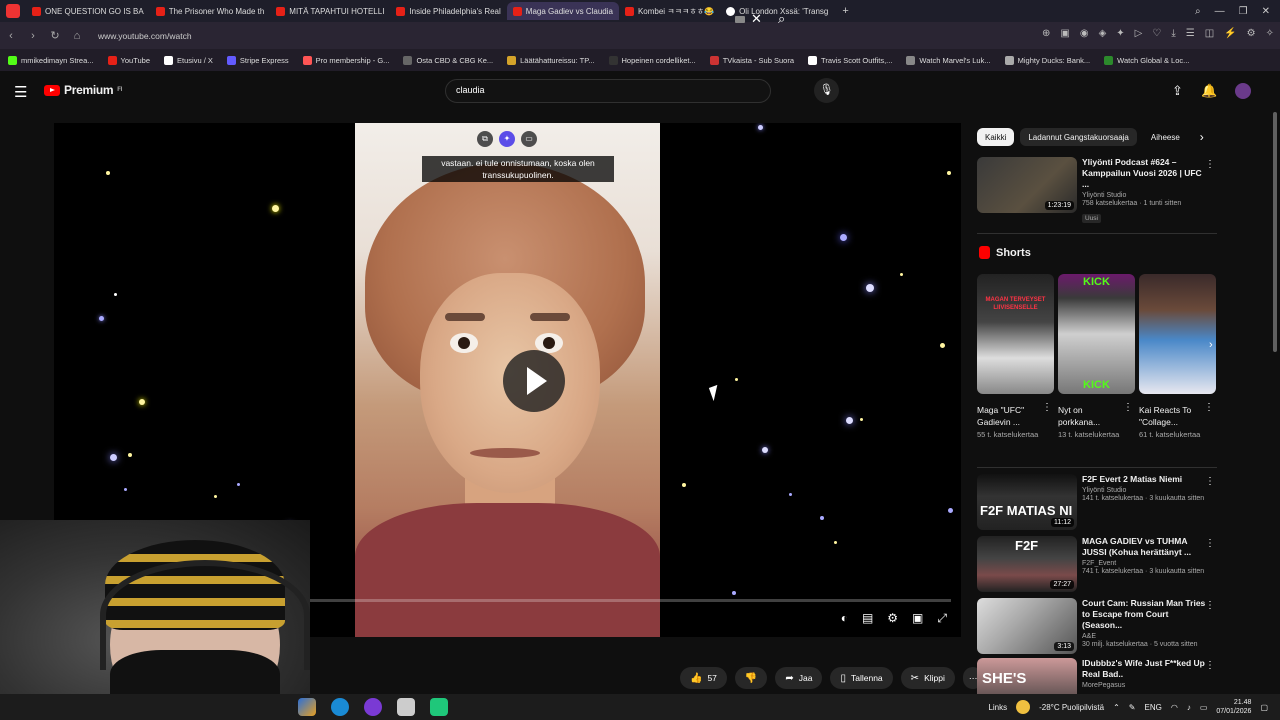 The height and width of the screenshot is (720, 1280). What do you see at coordinates (942, 618) in the screenshot?
I see `fullscreen-icon: ⤢` at bounding box center [942, 618].